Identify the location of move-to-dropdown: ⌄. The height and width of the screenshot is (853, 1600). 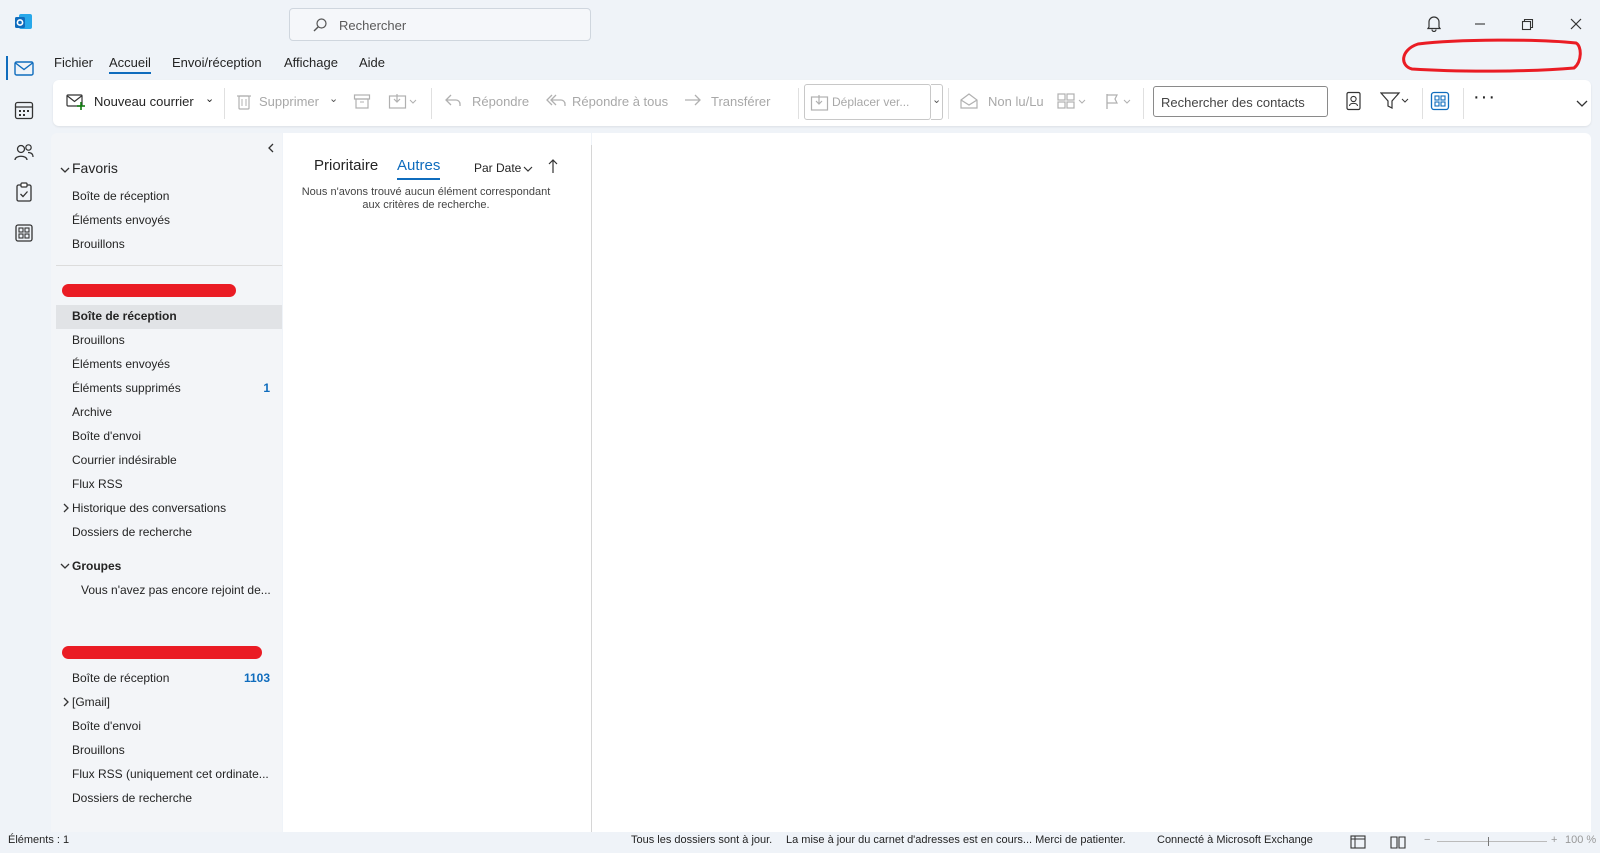
(937, 102).